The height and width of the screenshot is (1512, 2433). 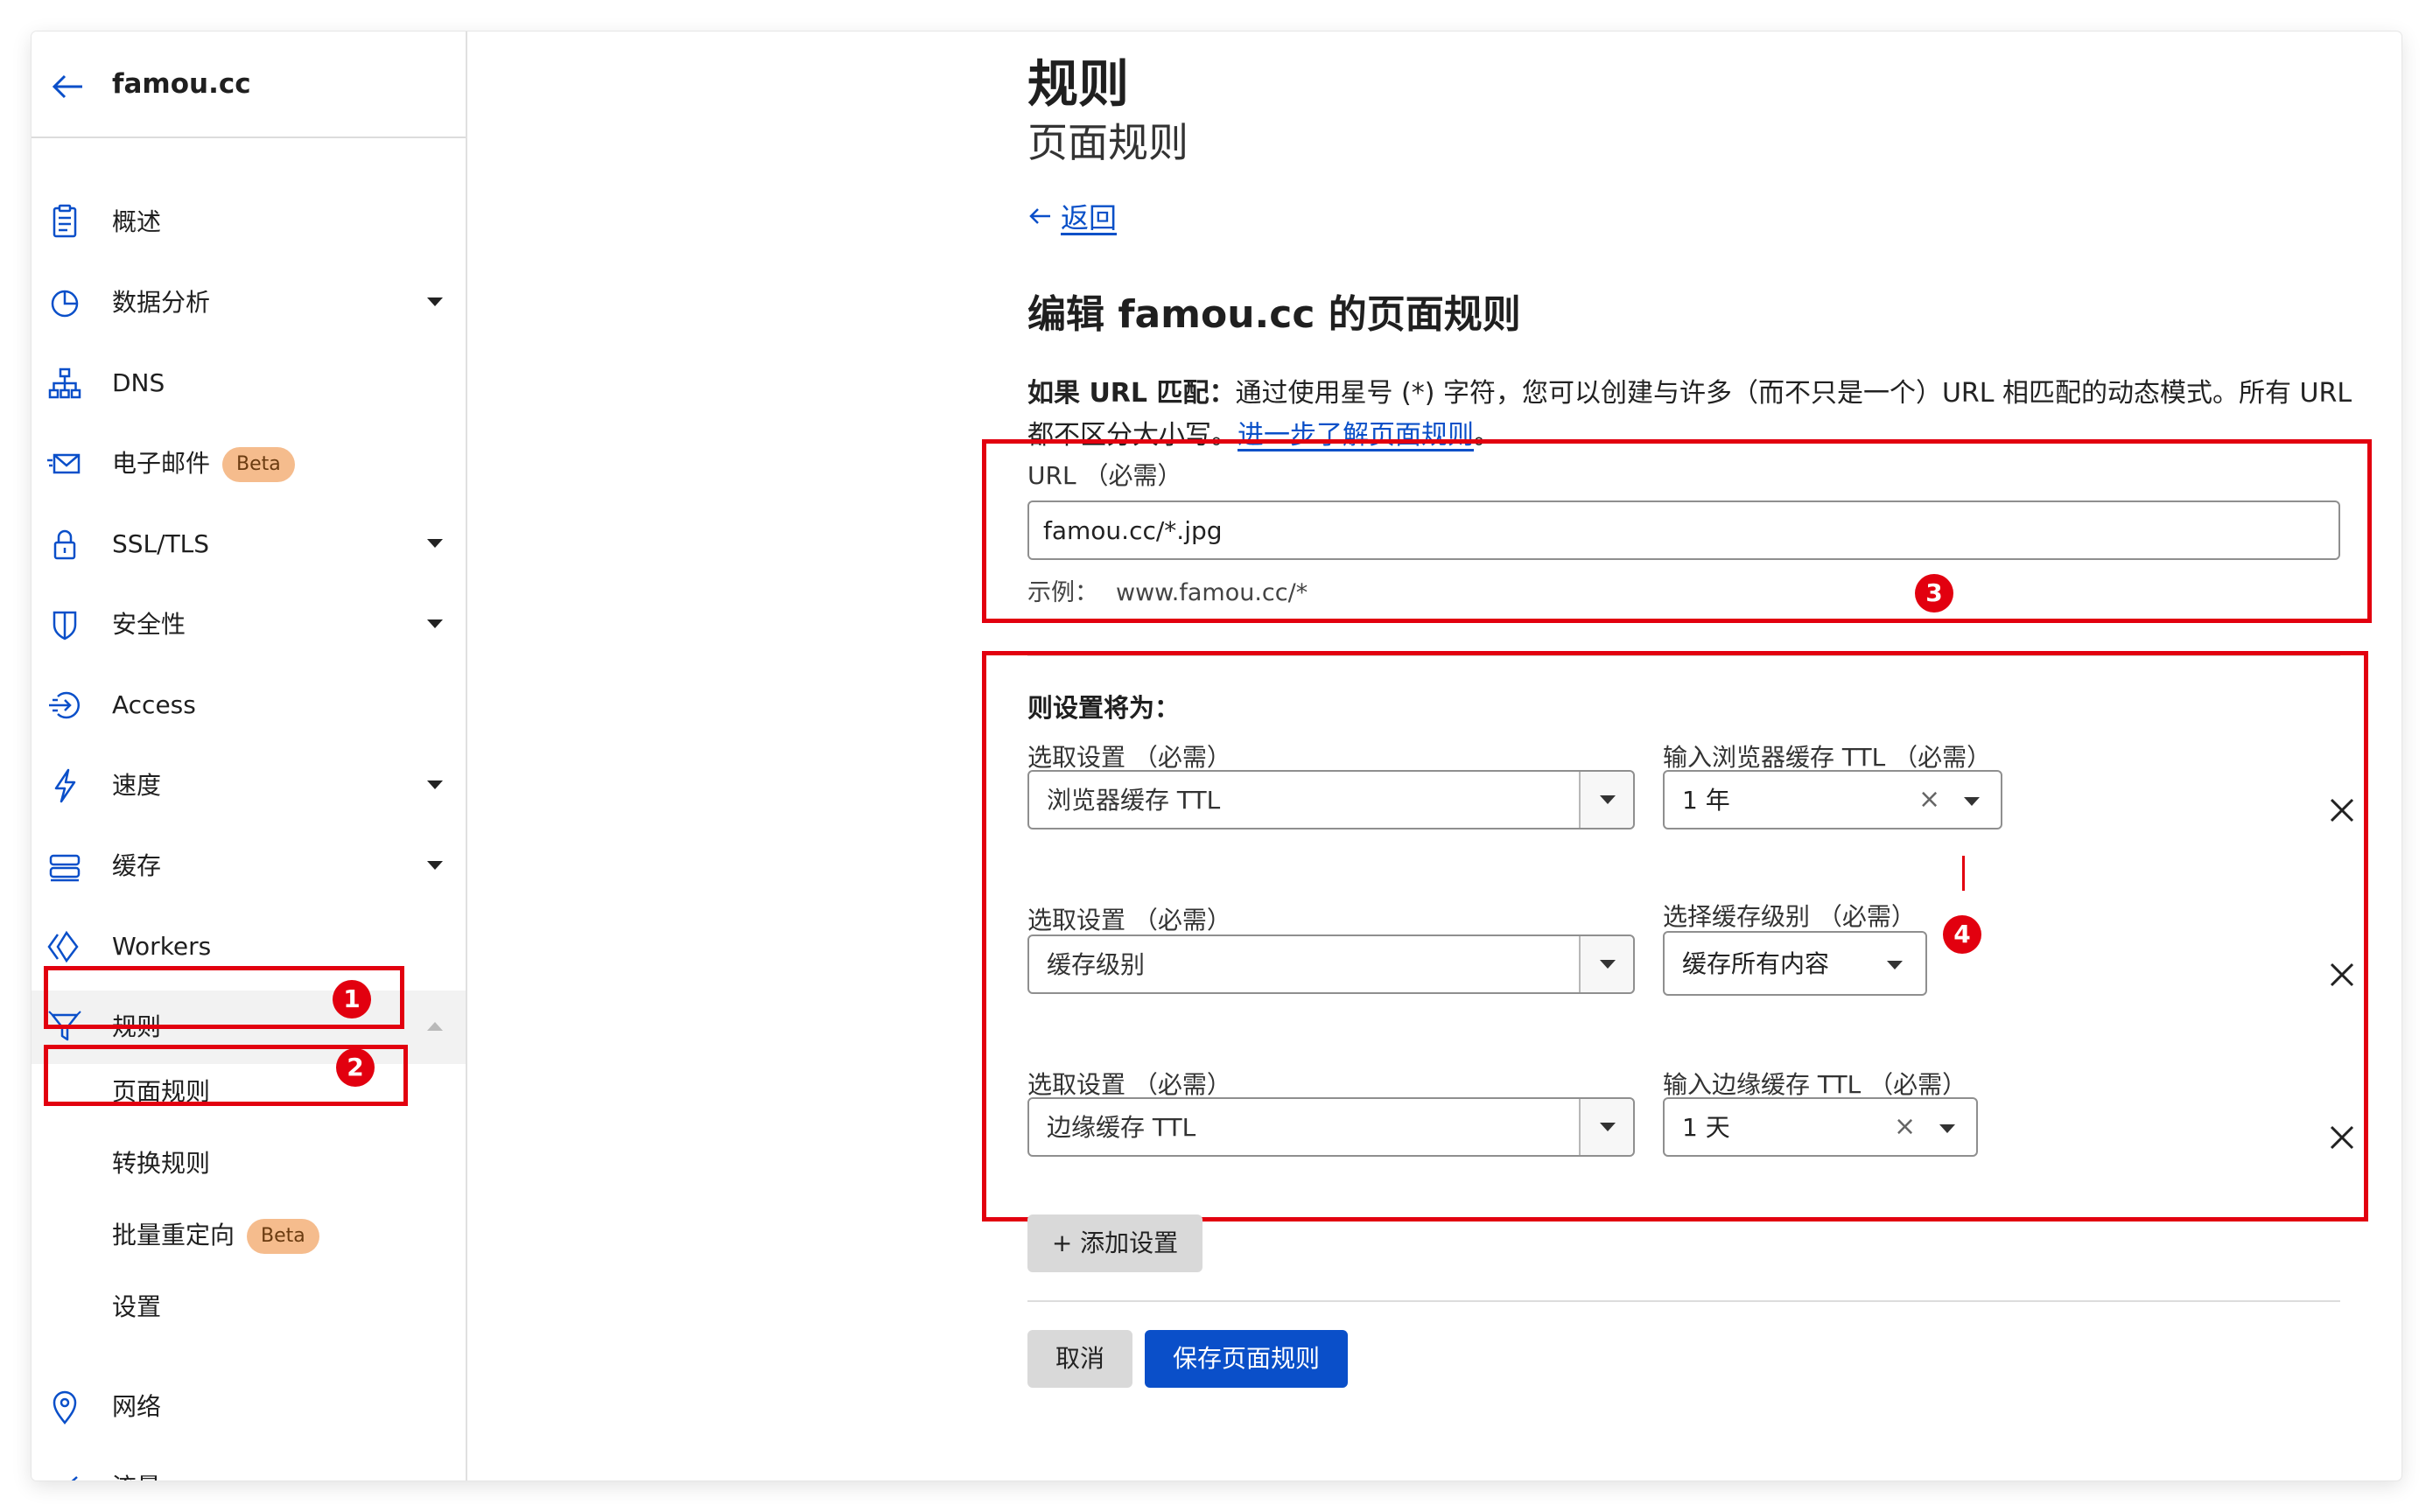 I want to click on sidebar-item-label: 流量, so click(x=136, y=1475).